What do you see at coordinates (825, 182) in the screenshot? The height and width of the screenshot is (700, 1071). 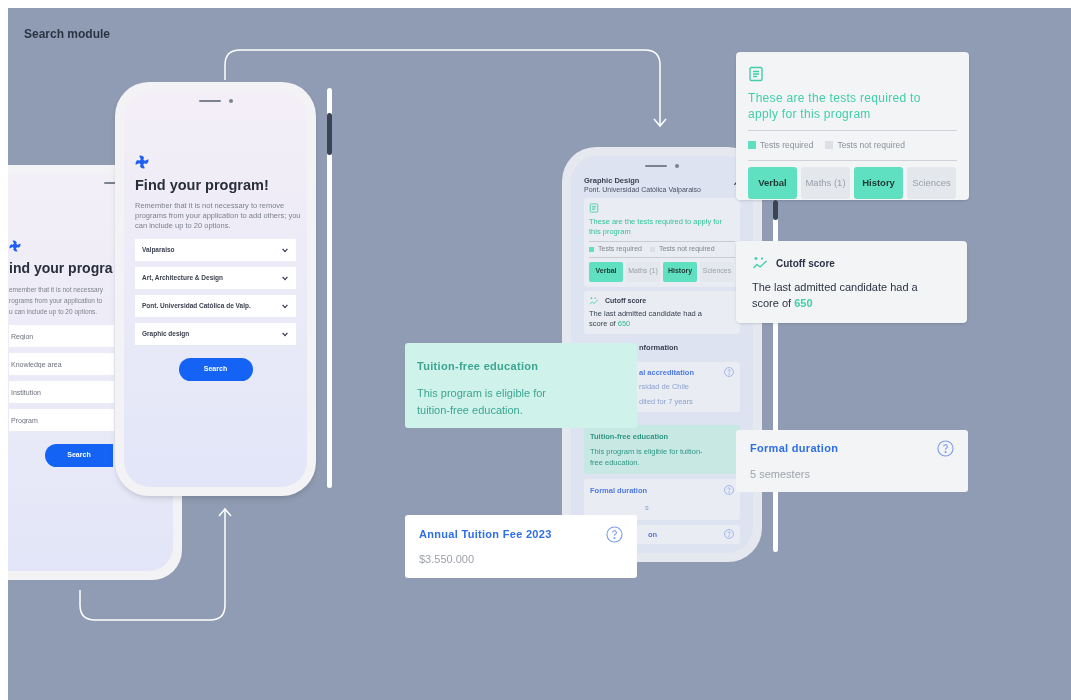 I see `test-chip: Maths (1)` at bounding box center [825, 182].